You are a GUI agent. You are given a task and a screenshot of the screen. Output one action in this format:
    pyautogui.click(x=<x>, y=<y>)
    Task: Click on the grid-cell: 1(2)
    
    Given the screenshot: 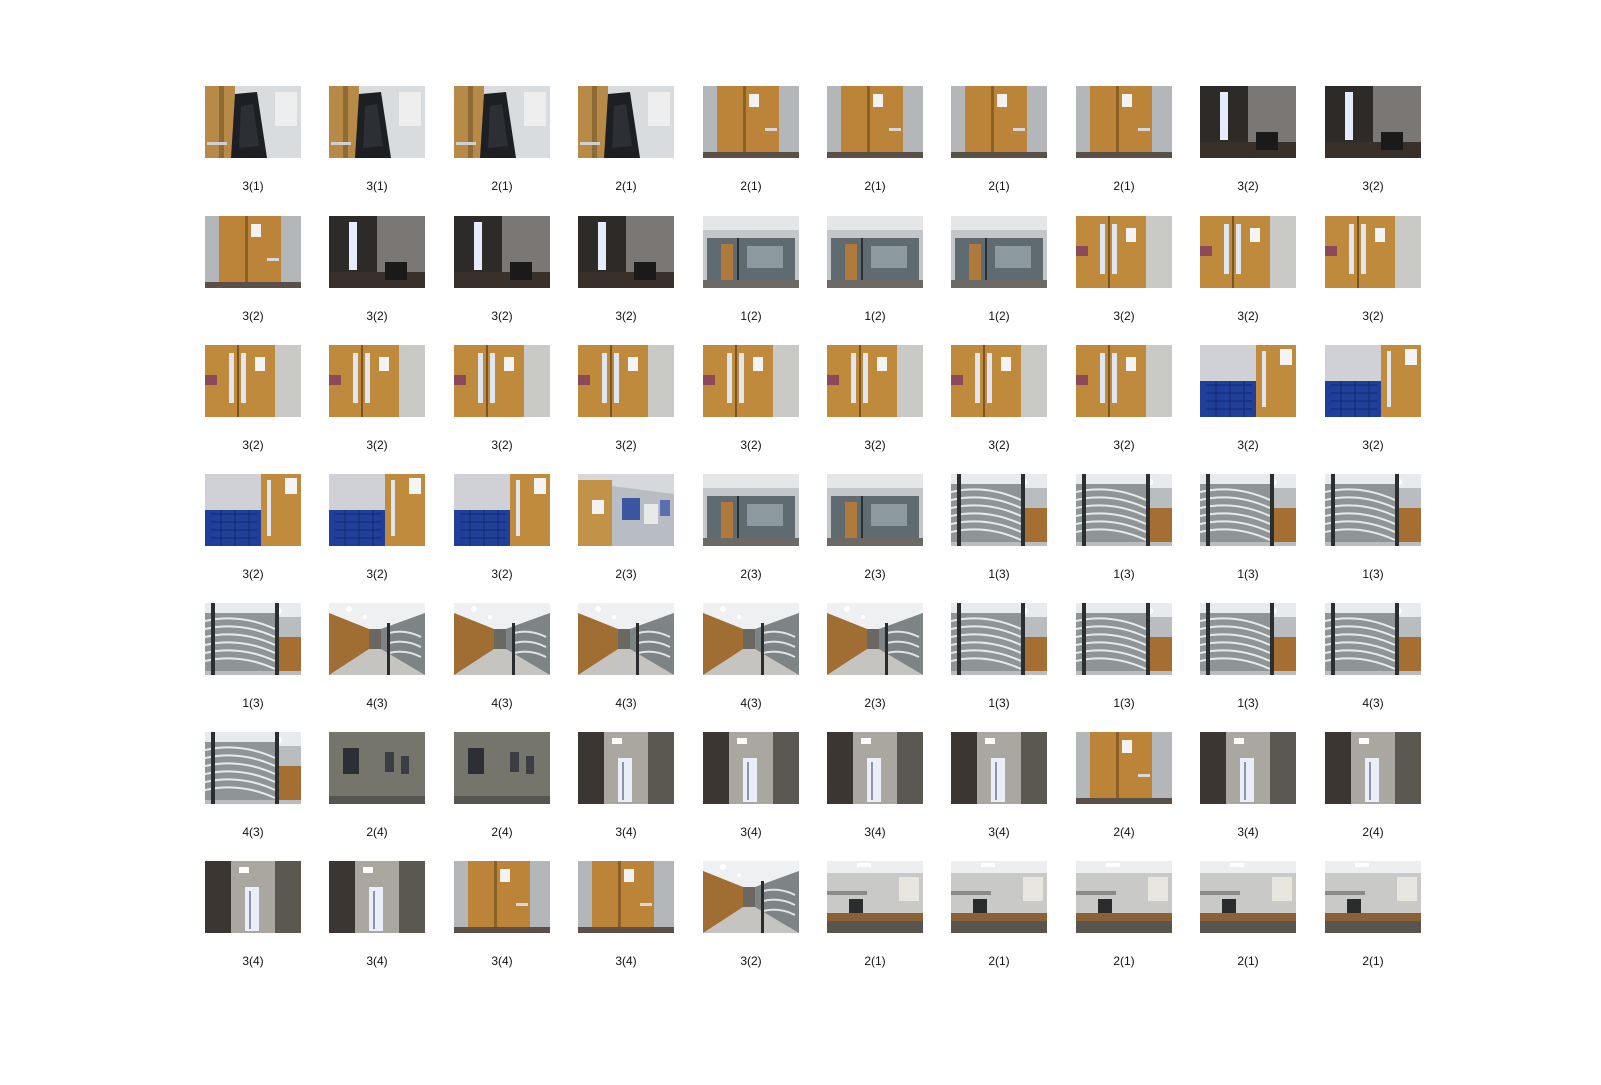 What is the action you would take?
    pyautogui.click(x=751, y=280)
    